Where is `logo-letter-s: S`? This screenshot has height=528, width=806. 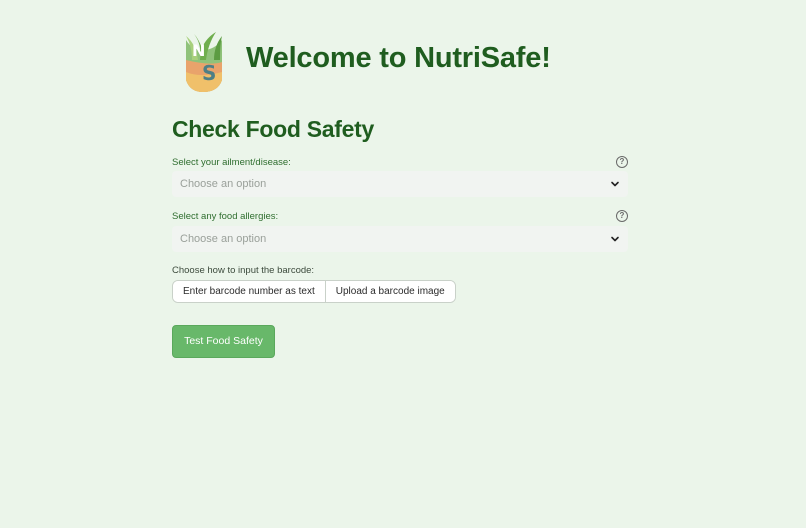
logo-letter-s: S is located at coordinates (209, 73).